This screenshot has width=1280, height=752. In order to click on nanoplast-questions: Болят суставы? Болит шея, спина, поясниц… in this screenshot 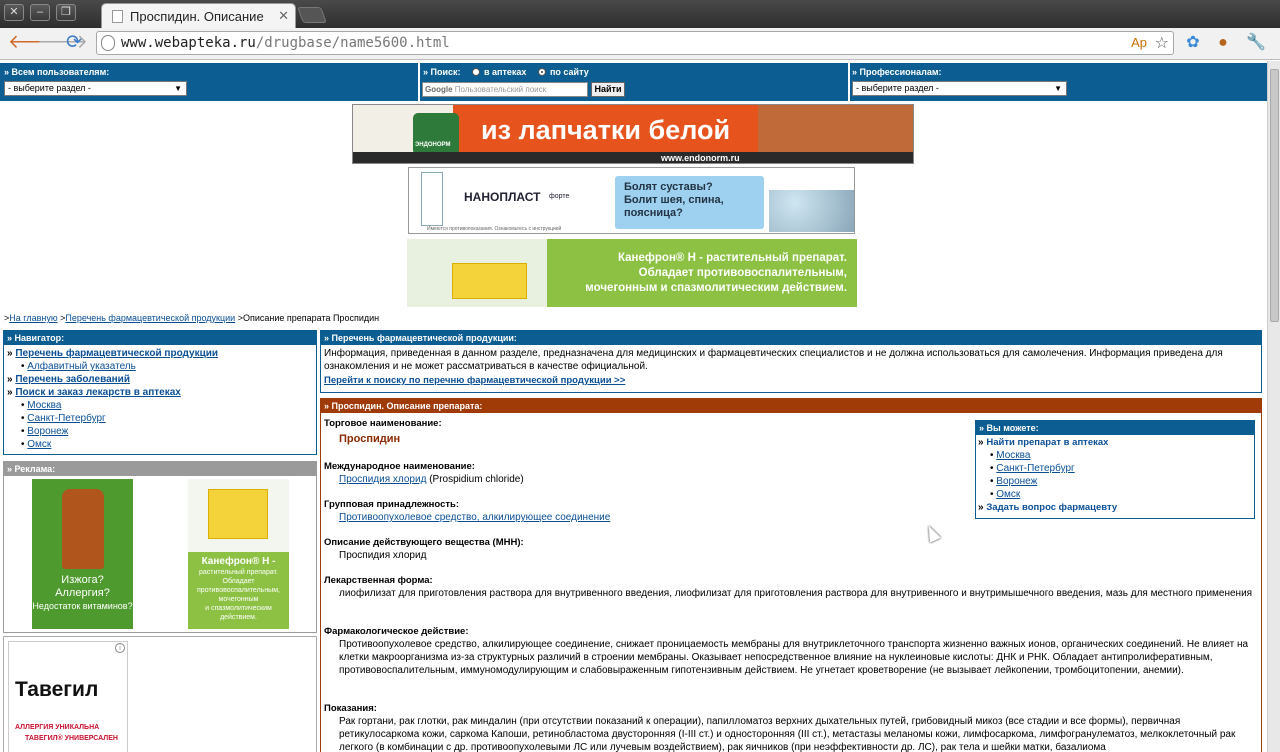, I will do `click(674, 200)`.